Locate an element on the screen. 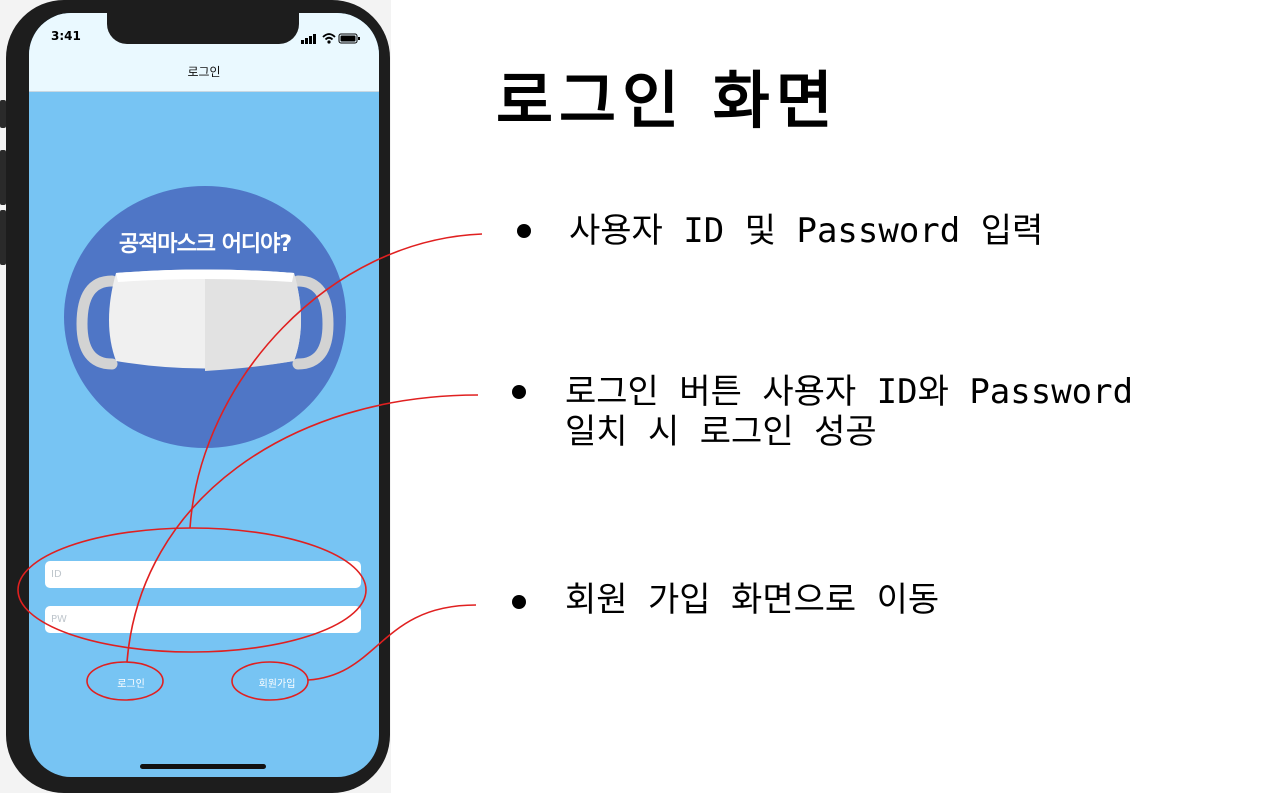 The height and width of the screenshot is (793, 1271). nav-title: 로그인 is located at coordinates (204, 72).